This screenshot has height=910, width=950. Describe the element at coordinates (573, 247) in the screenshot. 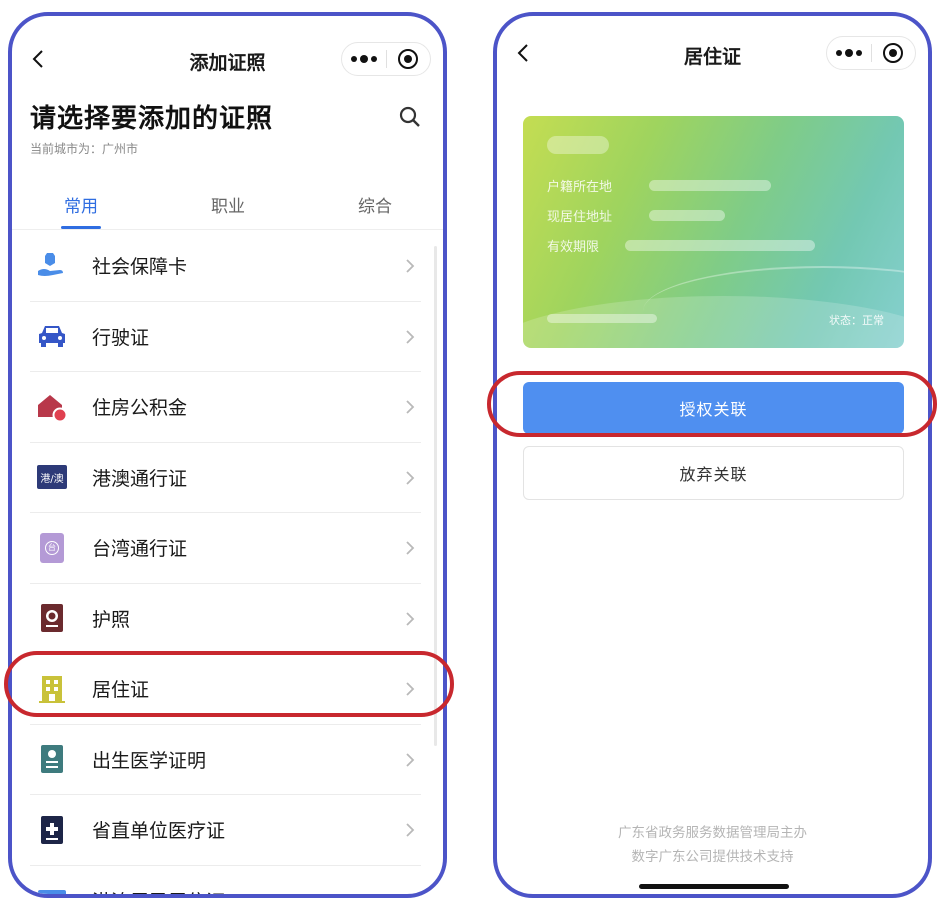

I see `card-field-validity: 有效期限` at that location.